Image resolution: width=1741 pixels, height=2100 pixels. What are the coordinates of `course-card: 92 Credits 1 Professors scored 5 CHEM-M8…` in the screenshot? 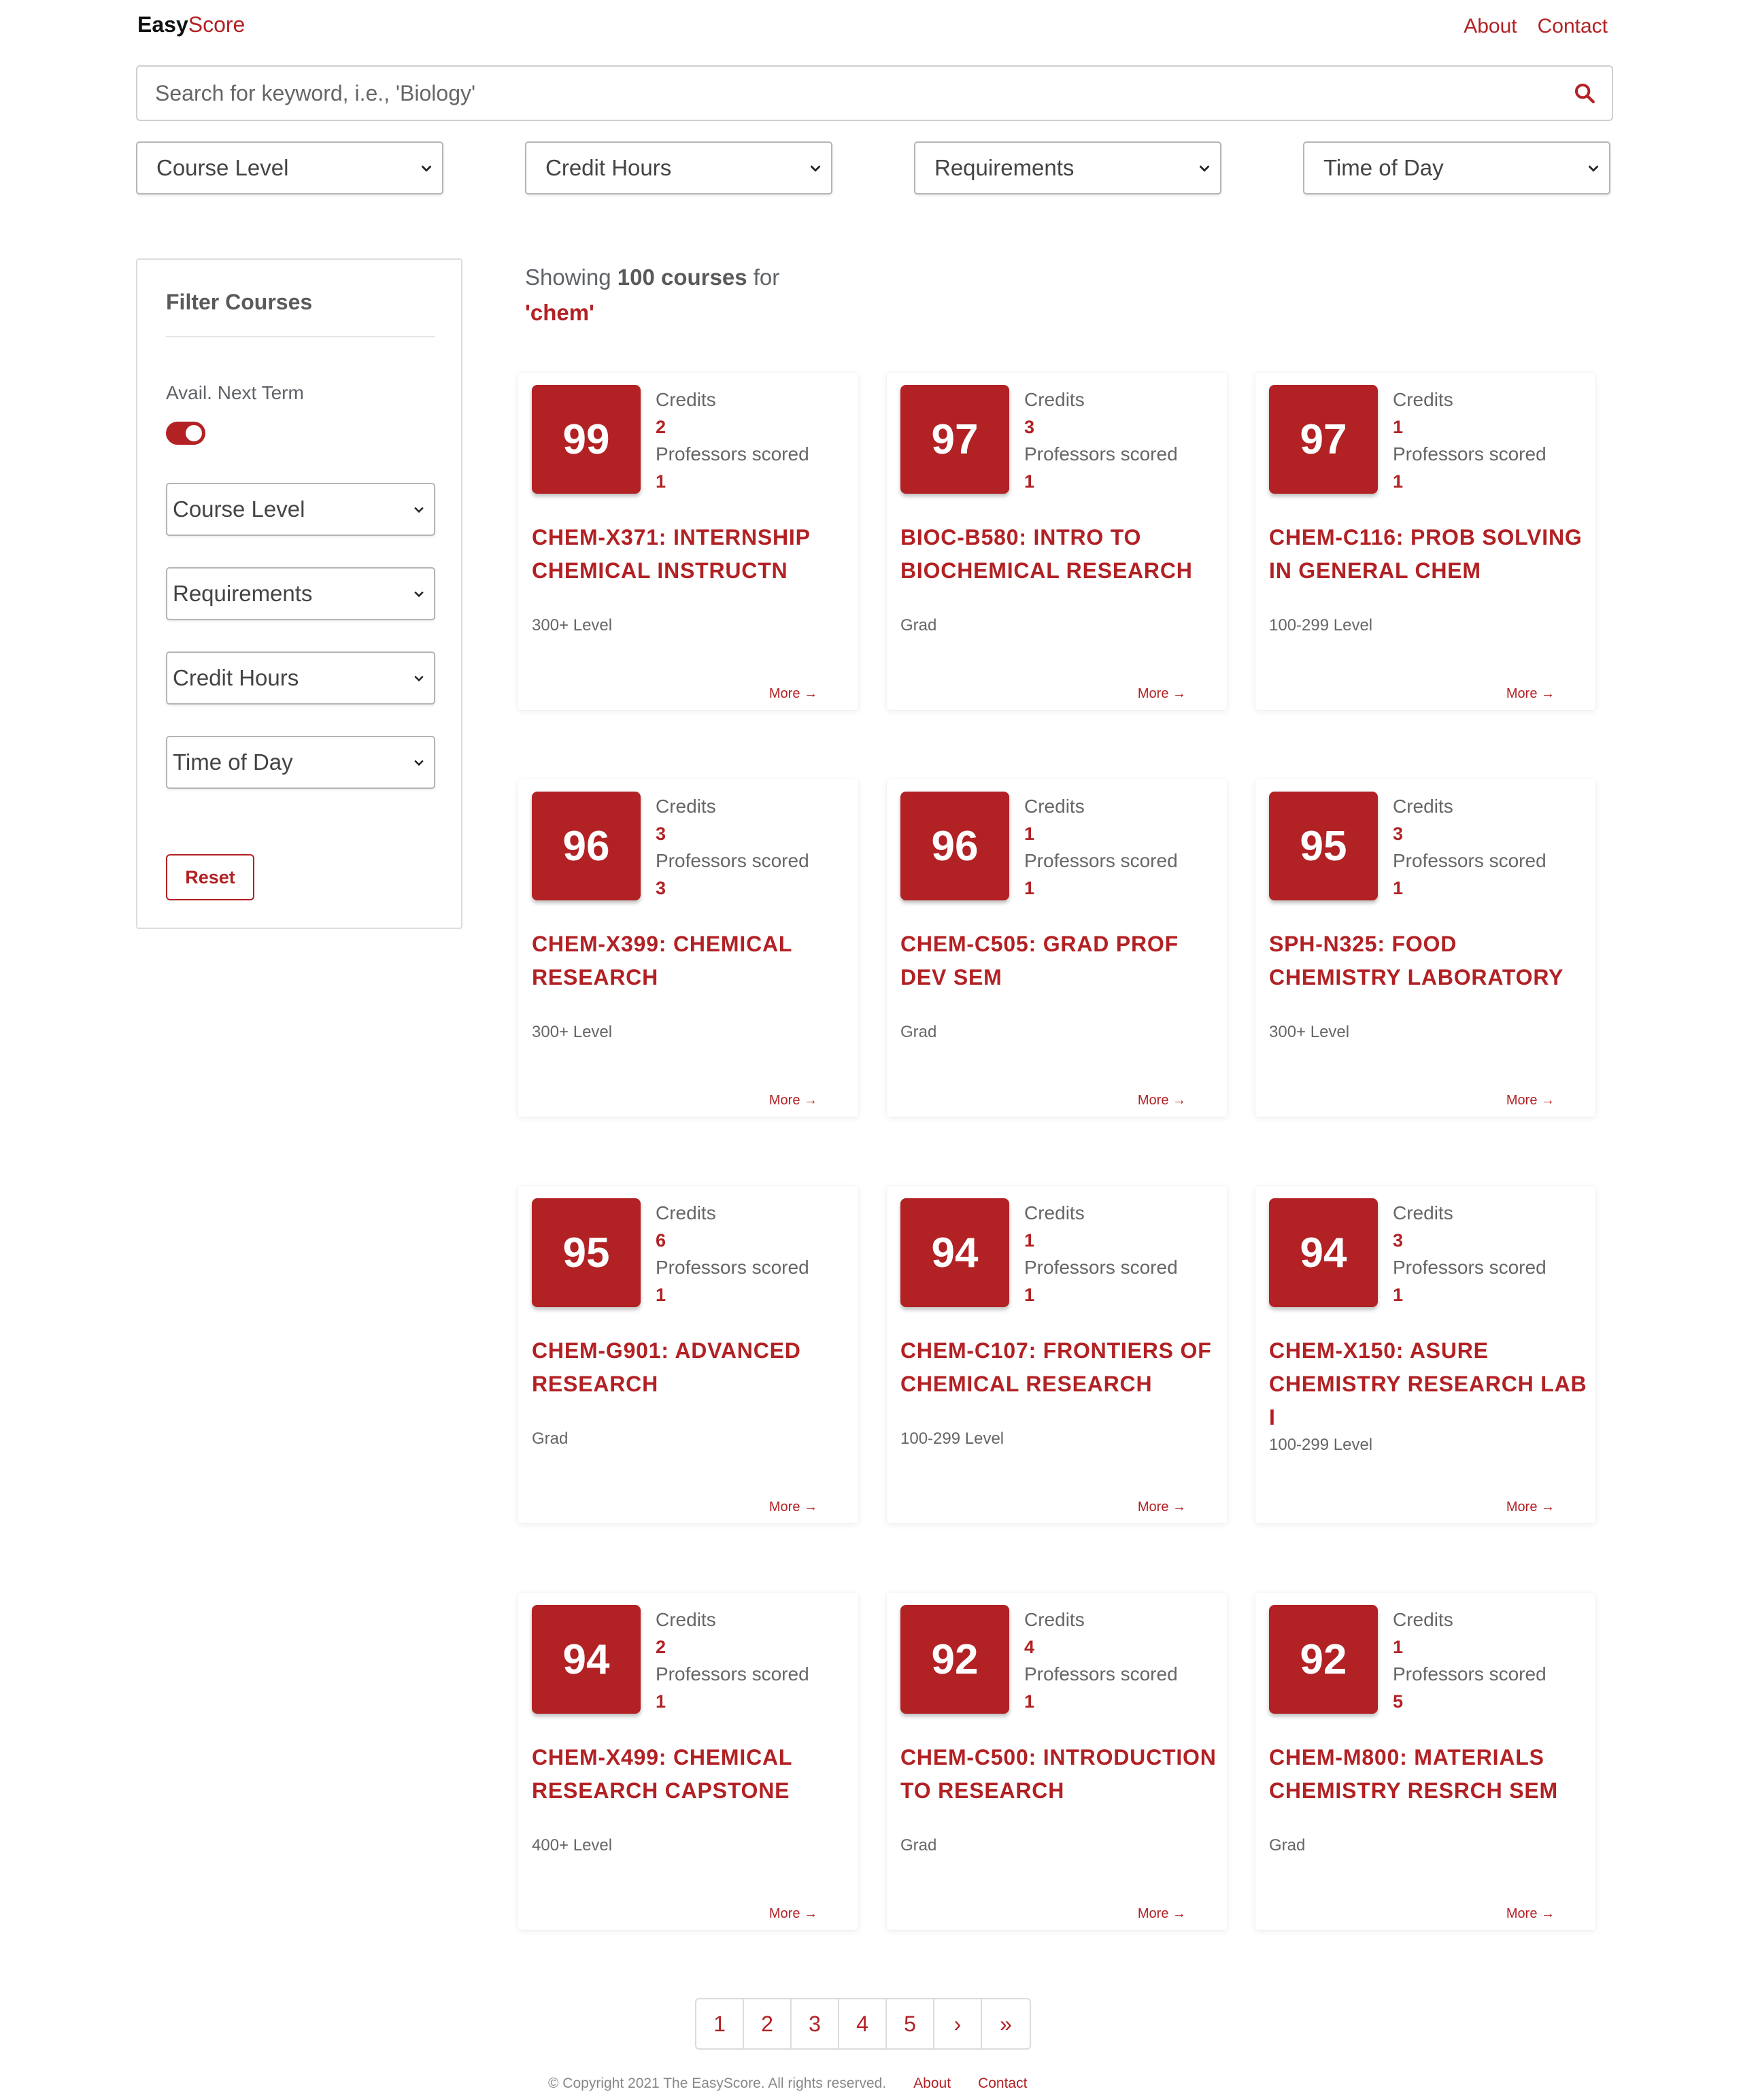 It's located at (1425, 1761).